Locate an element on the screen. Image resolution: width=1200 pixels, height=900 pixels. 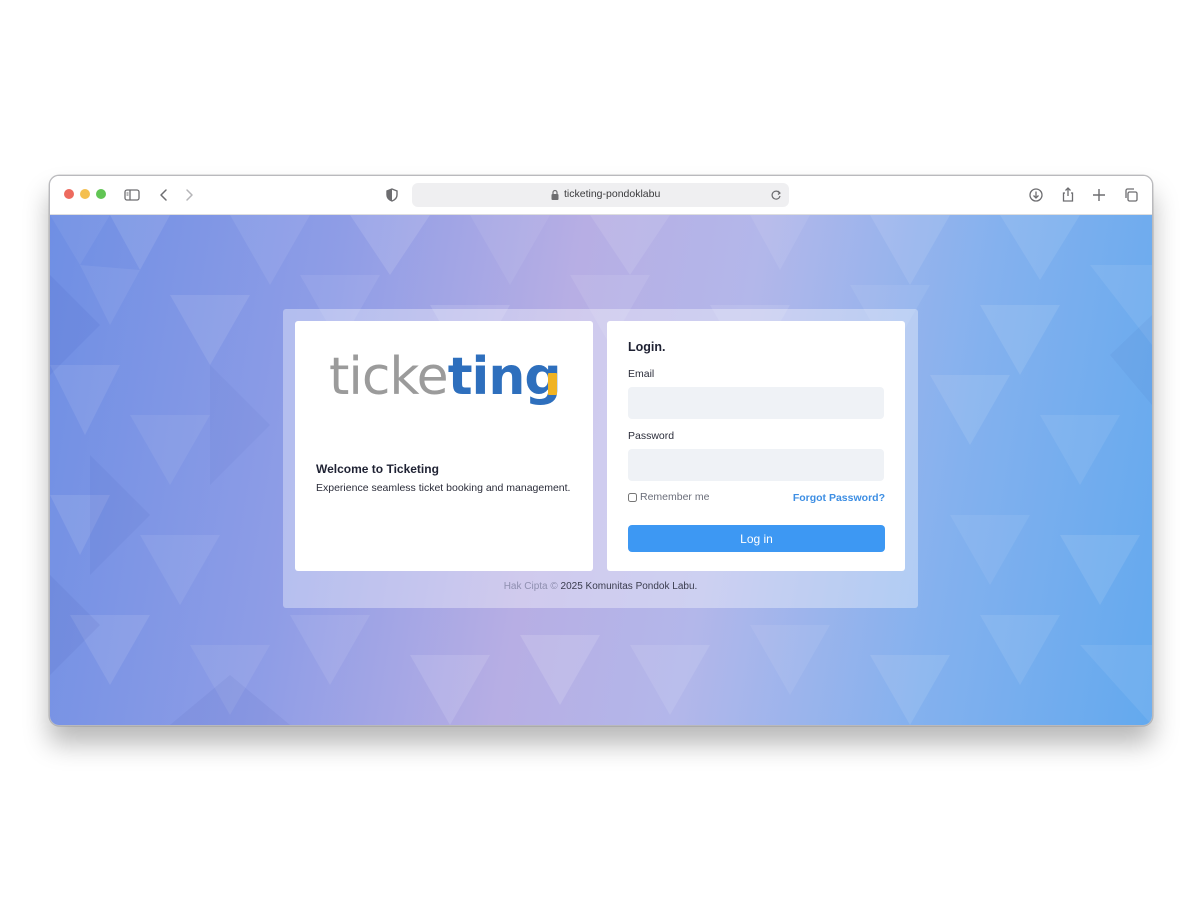
shield-icon is located at coordinates (392, 195).